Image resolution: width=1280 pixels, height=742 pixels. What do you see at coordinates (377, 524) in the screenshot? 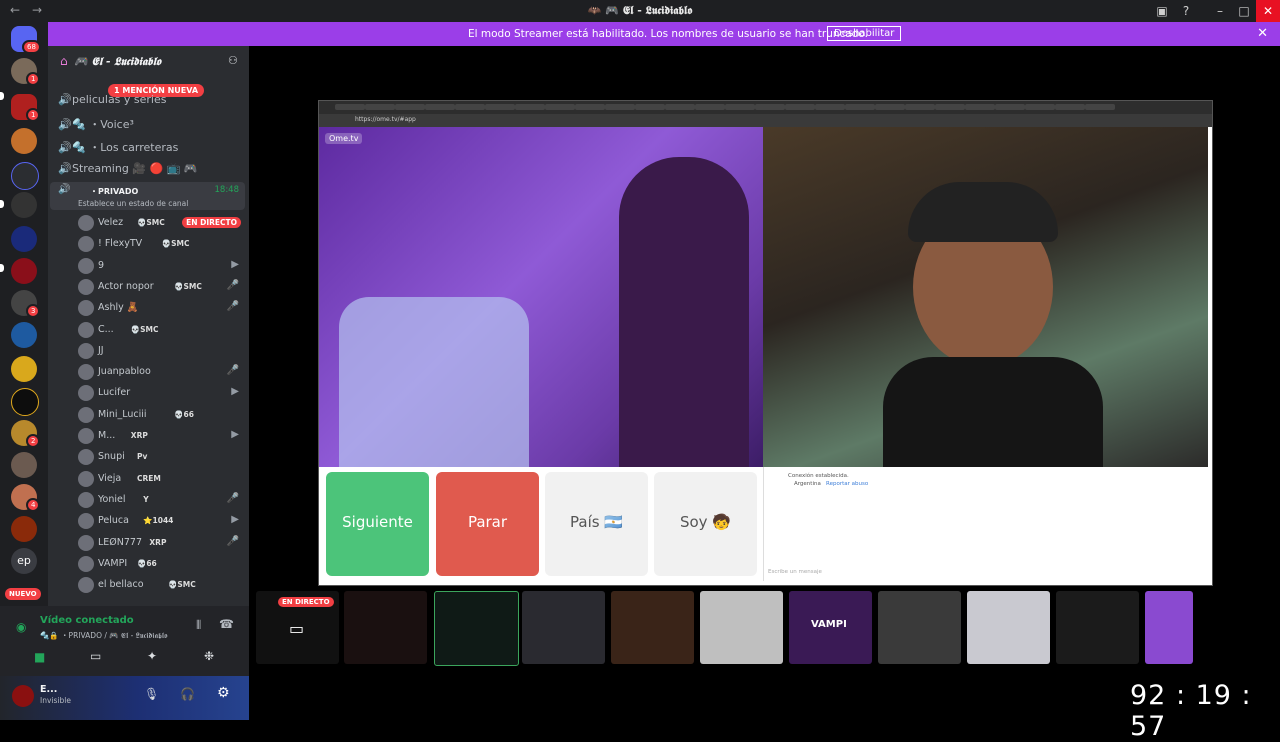
I see `next-button: Siguiente` at bounding box center [377, 524].